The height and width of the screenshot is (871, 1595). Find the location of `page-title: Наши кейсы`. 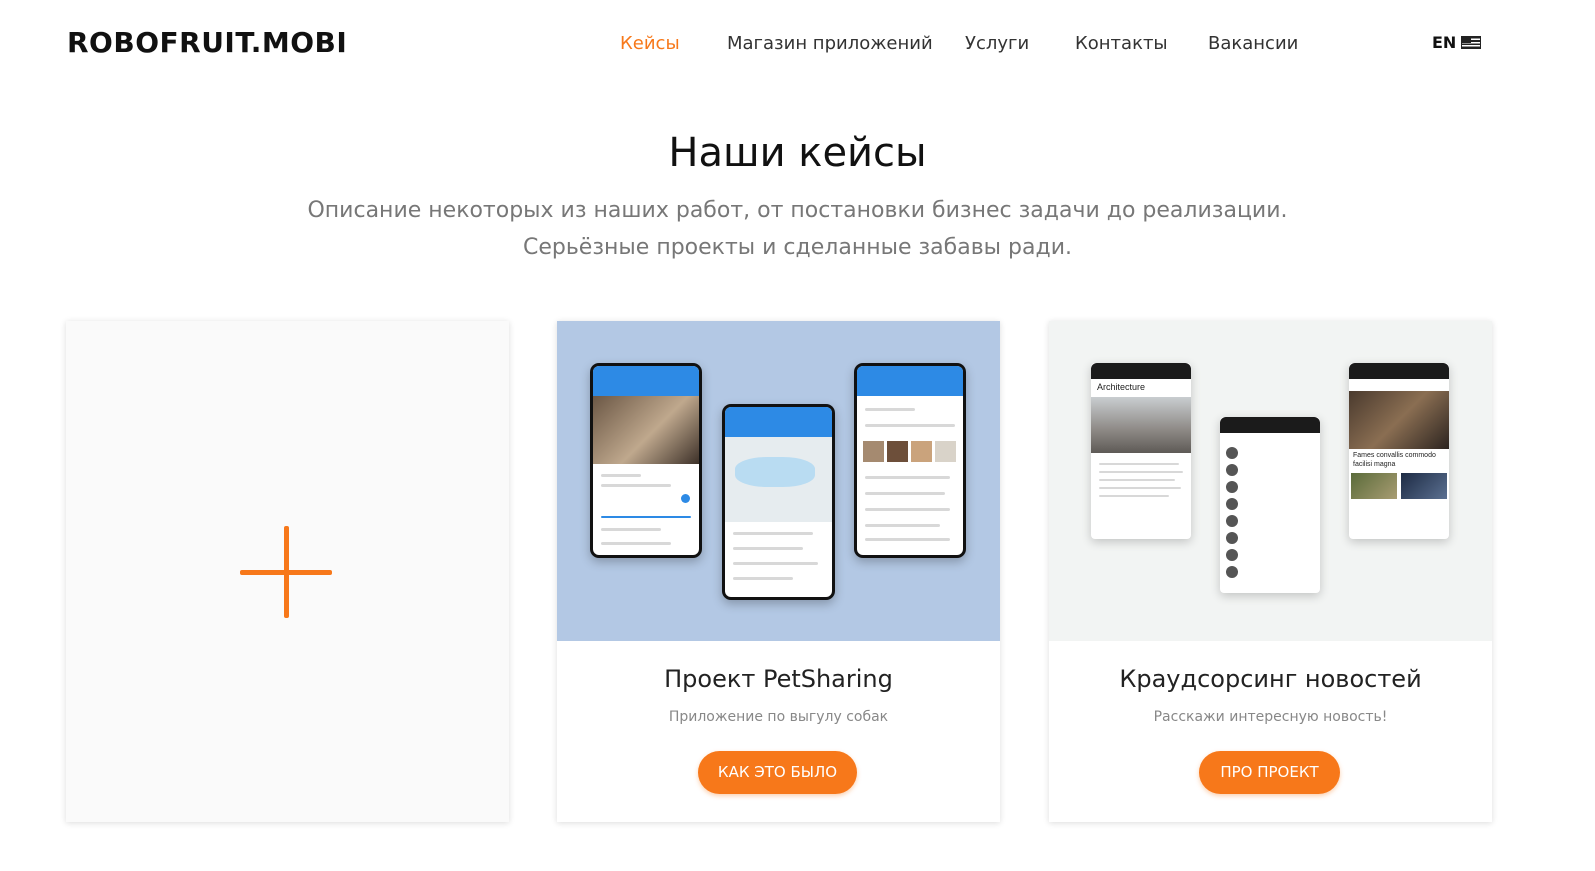

page-title: Наши кейсы is located at coordinates (797, 153).